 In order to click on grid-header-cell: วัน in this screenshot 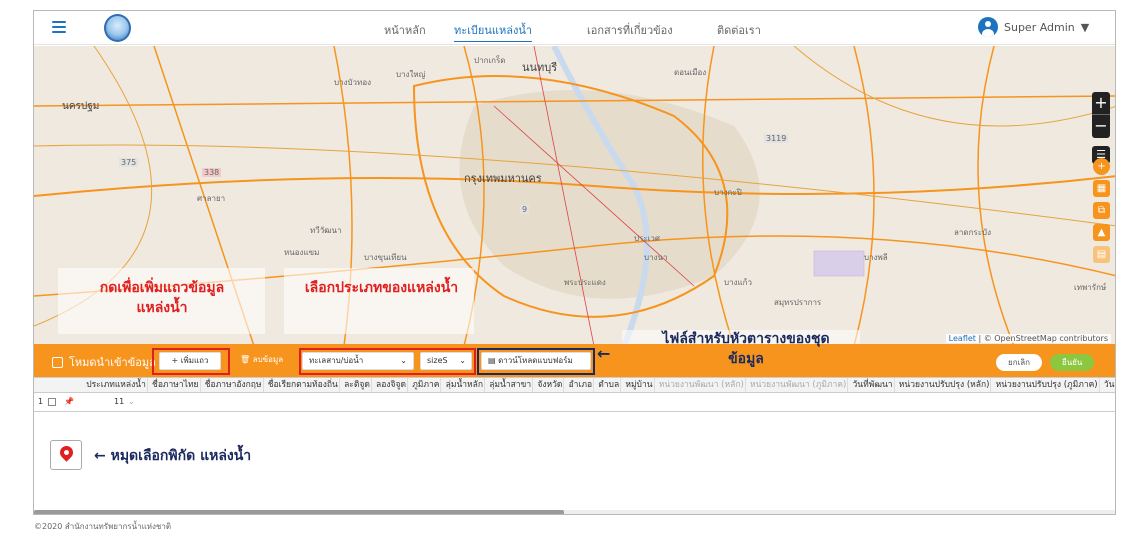, I will do `click(1109, 385)`.